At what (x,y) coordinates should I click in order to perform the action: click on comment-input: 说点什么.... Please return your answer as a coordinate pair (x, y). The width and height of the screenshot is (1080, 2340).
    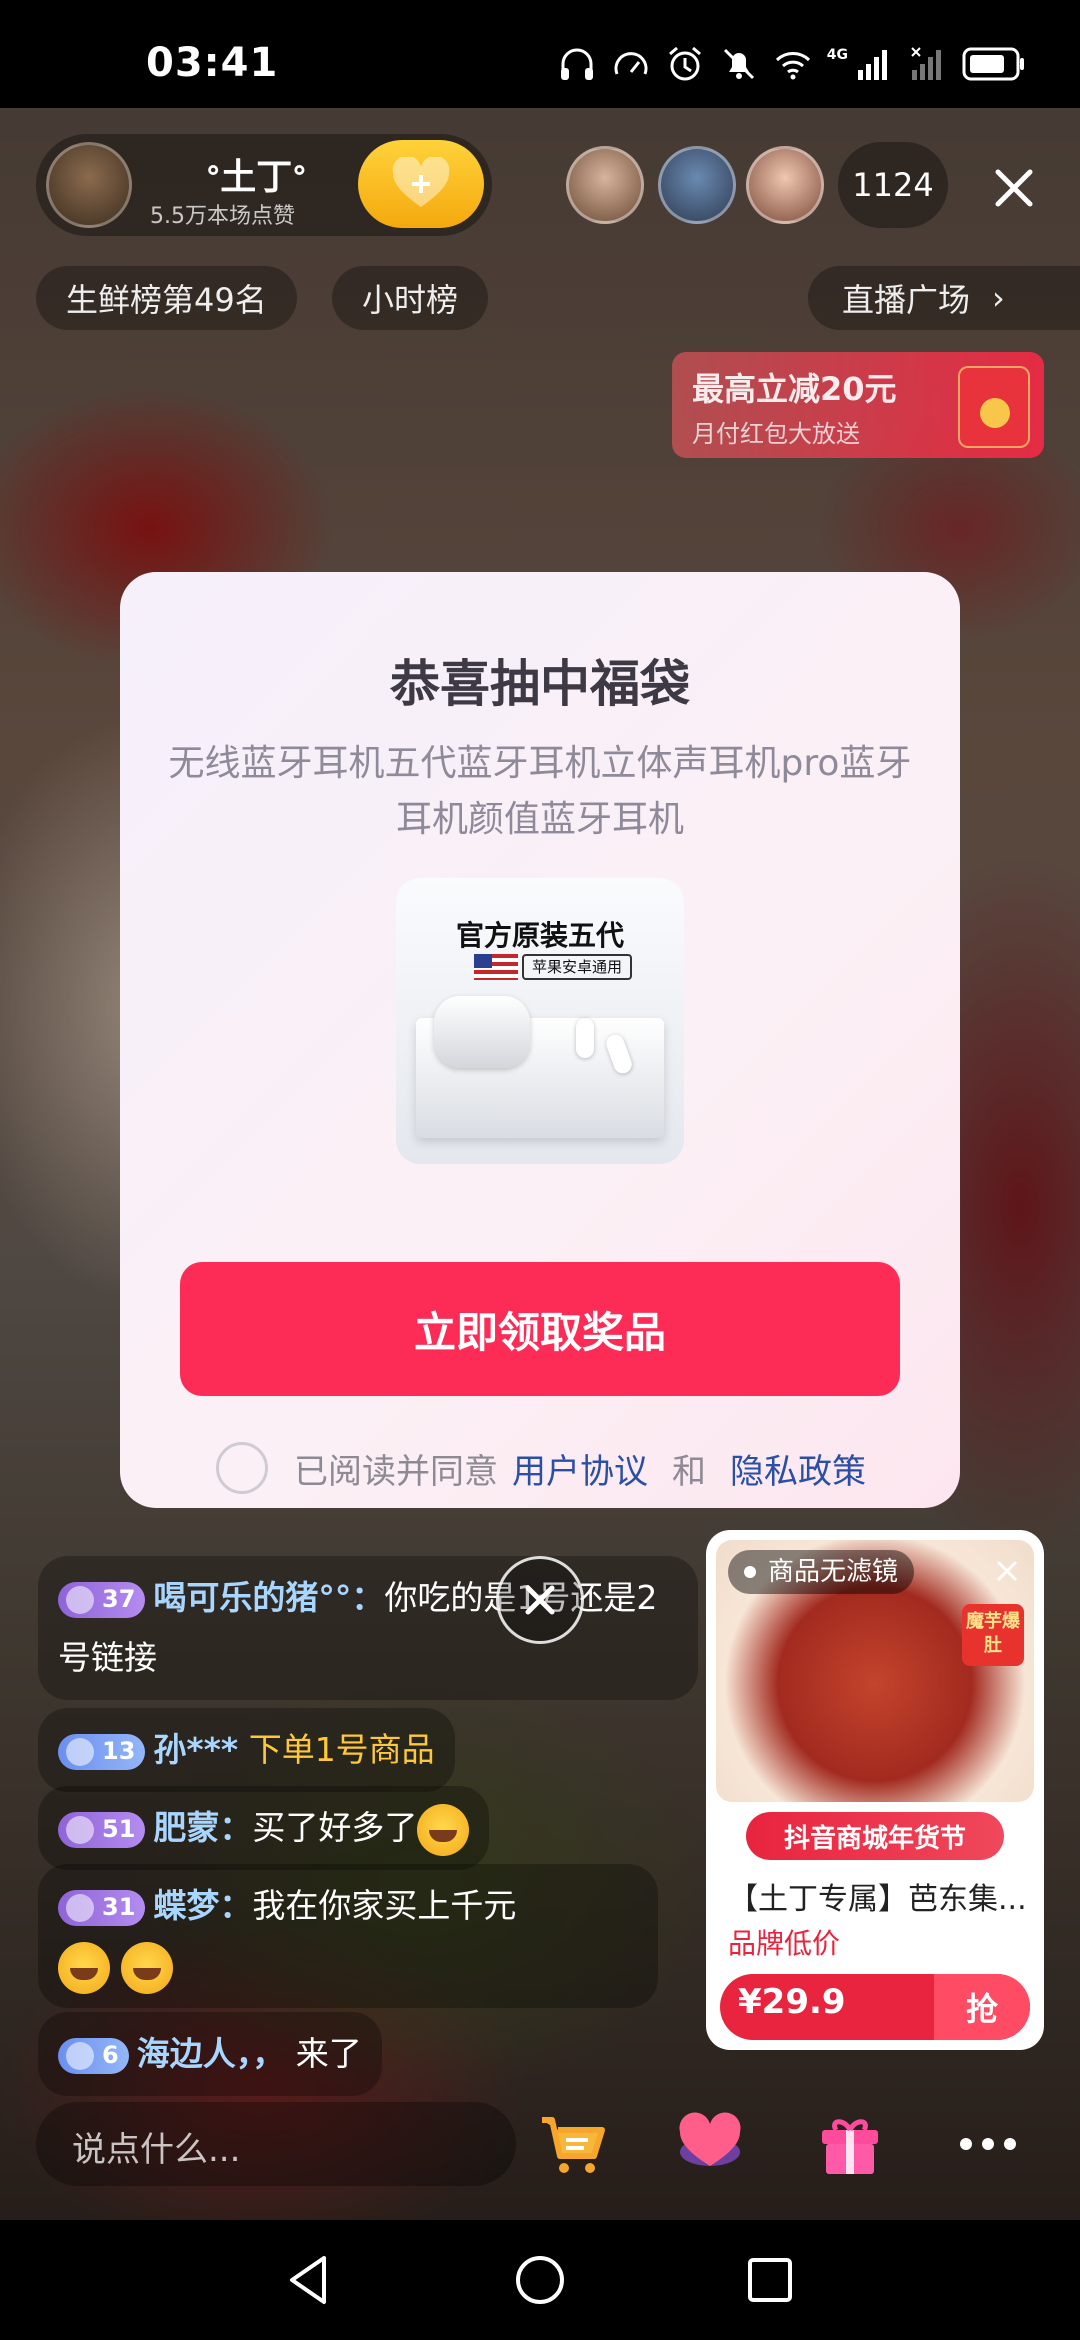
    Looking at the image, I should click on (276, 2144).